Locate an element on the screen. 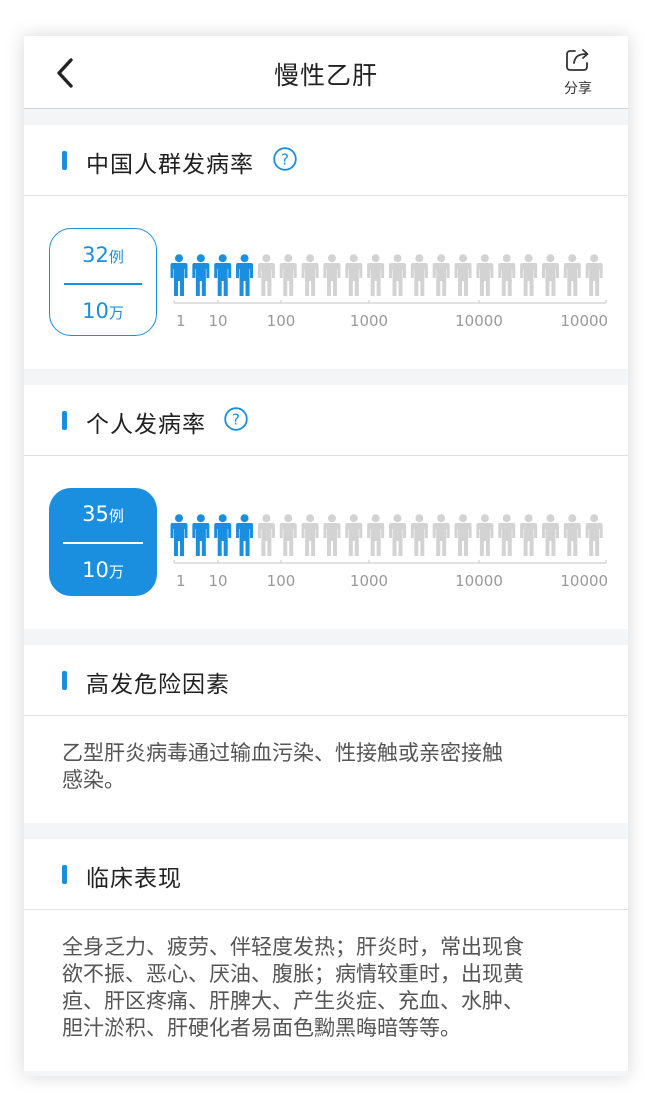  rate-numerator: 35例 is located at coordinates (103, 514).